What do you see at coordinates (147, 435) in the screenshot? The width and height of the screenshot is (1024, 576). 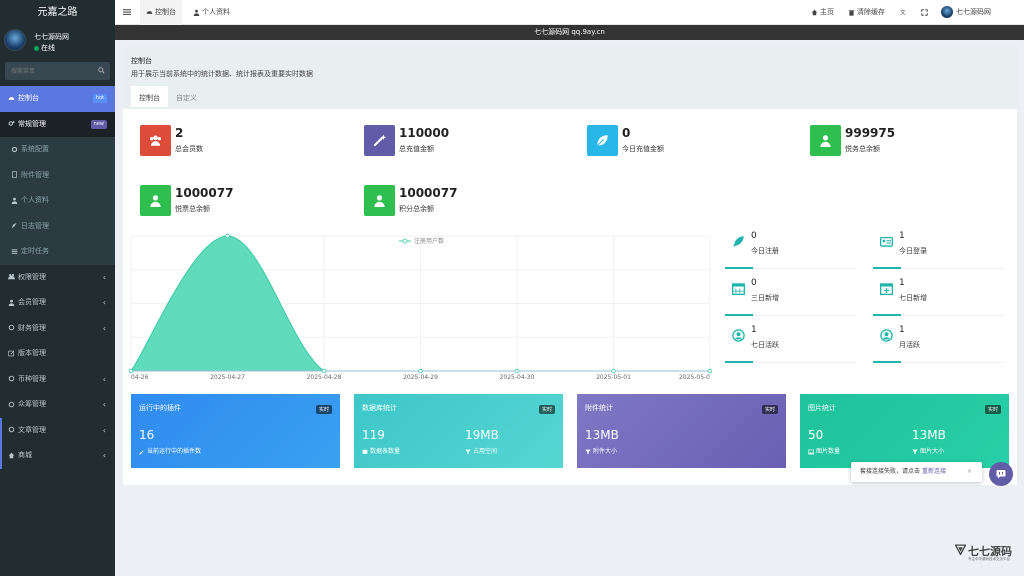 I see `card-value: 16` at bounding box center [147, 435].